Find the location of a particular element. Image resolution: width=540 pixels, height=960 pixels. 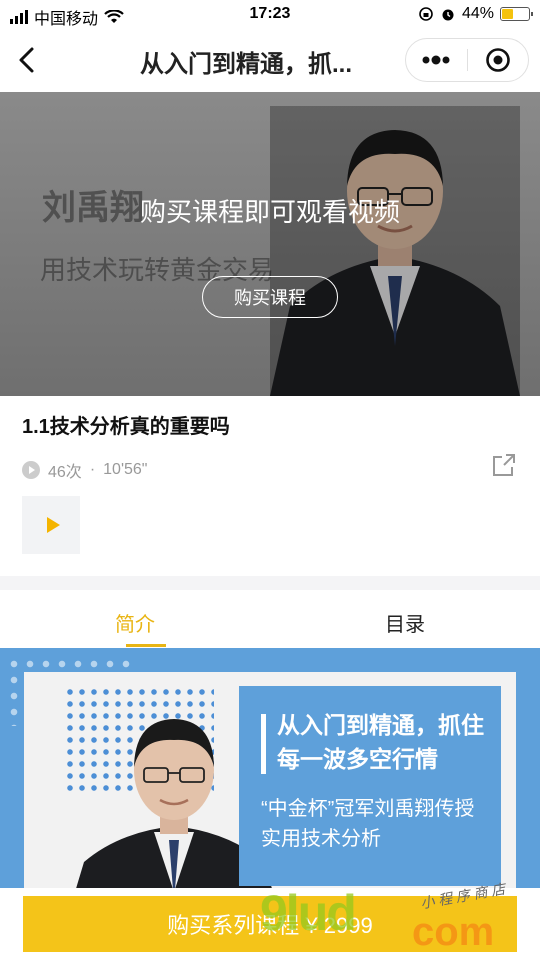

bottom-bar: 购买系列课程 ¥ 2999 is located at coordinates (270, 924).